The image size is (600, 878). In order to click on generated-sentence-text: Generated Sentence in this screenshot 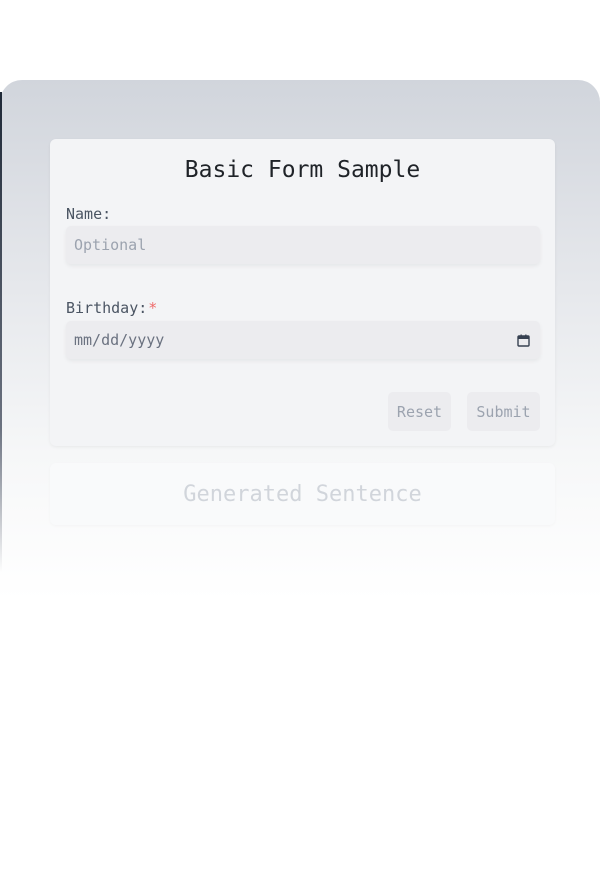, I will do `click(302, 494)`.